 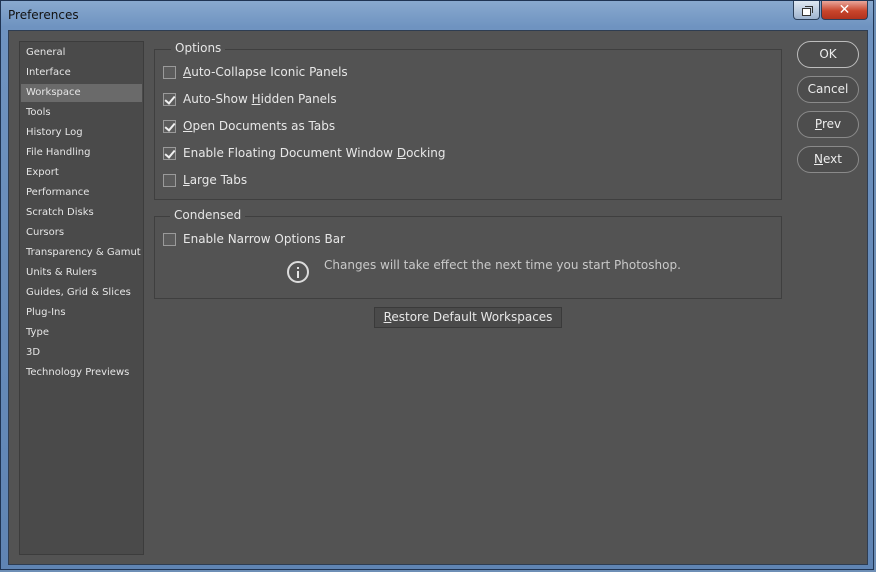 I want to click on sidebar-item-label: Interface, so click(x=48, y=72).